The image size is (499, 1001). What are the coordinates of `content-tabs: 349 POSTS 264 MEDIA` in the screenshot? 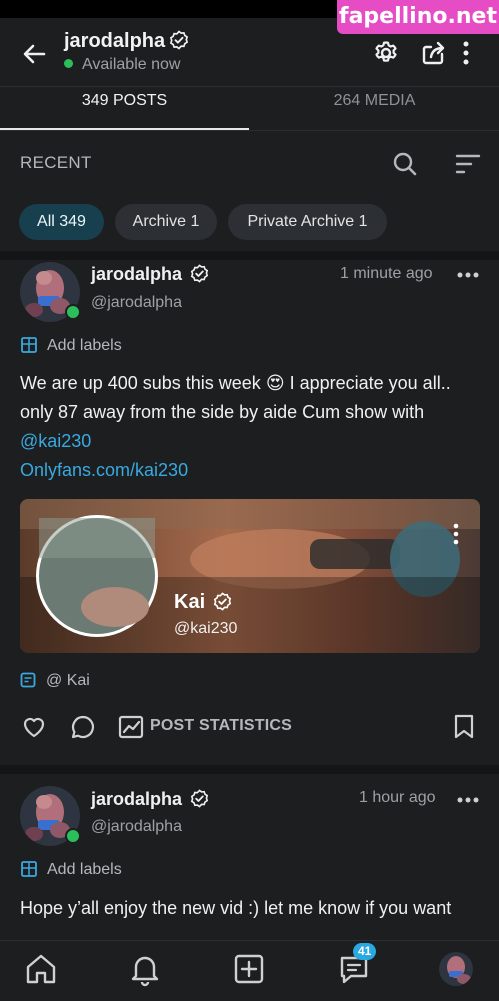 It's located at (249, 108).